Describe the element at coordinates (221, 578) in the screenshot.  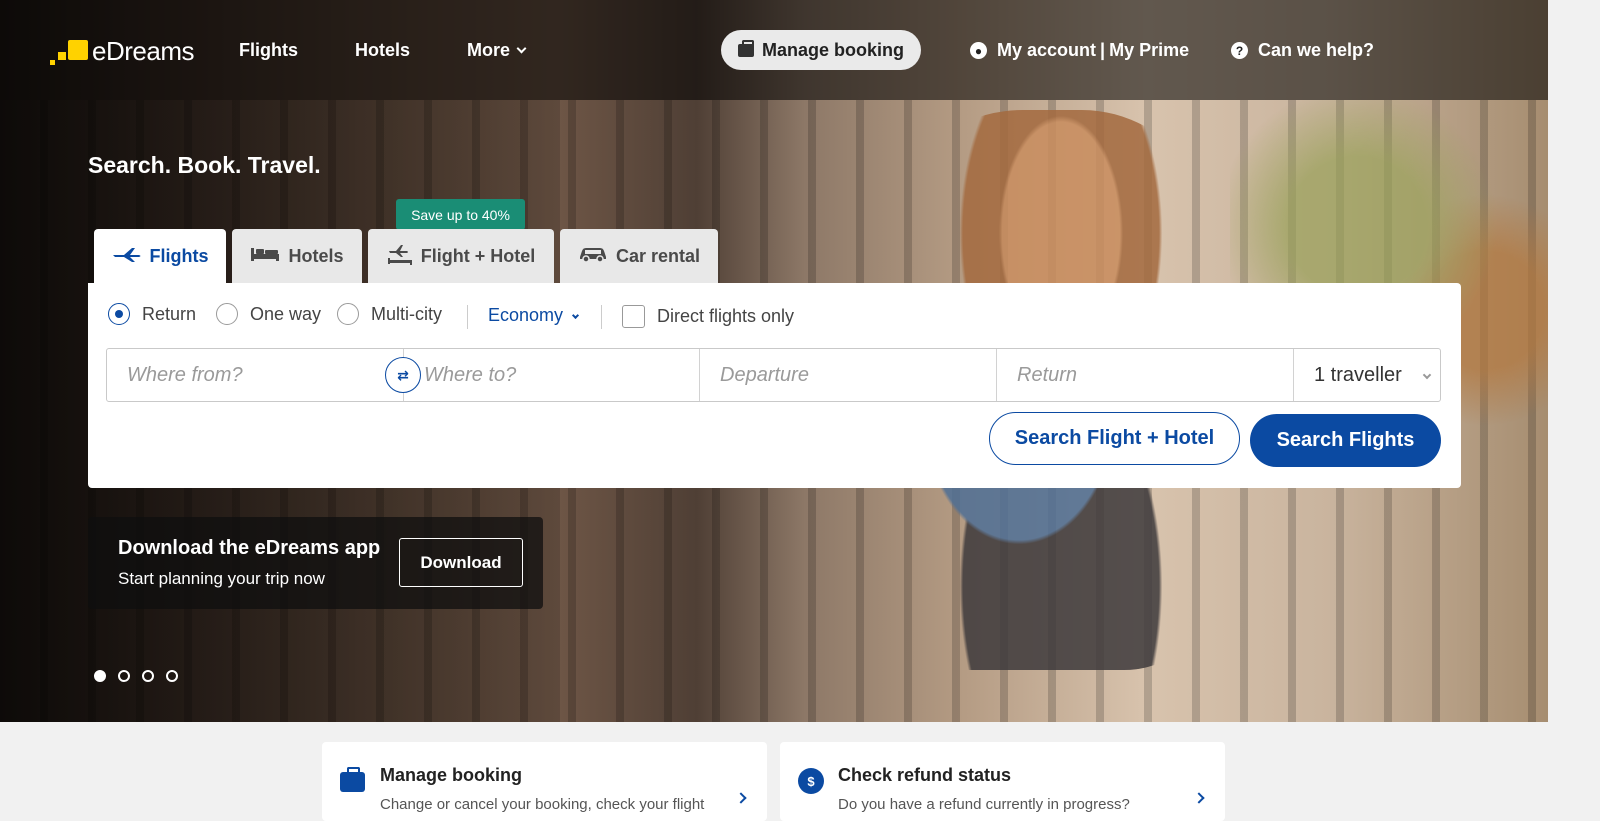
I see `promo-subtitle: Start planning your trip now` at that location.